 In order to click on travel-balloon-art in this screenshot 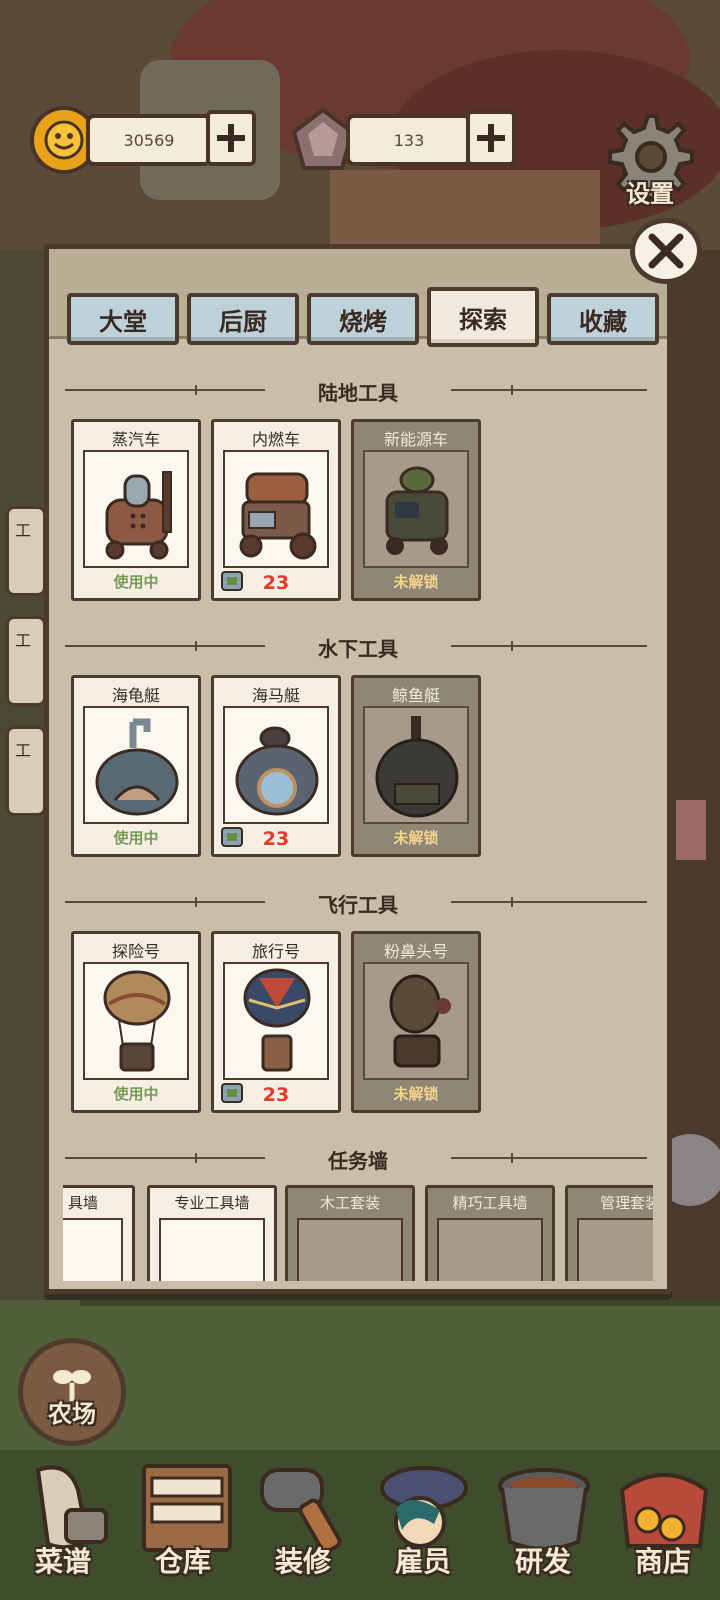, I will do `click(276, 1021)`.